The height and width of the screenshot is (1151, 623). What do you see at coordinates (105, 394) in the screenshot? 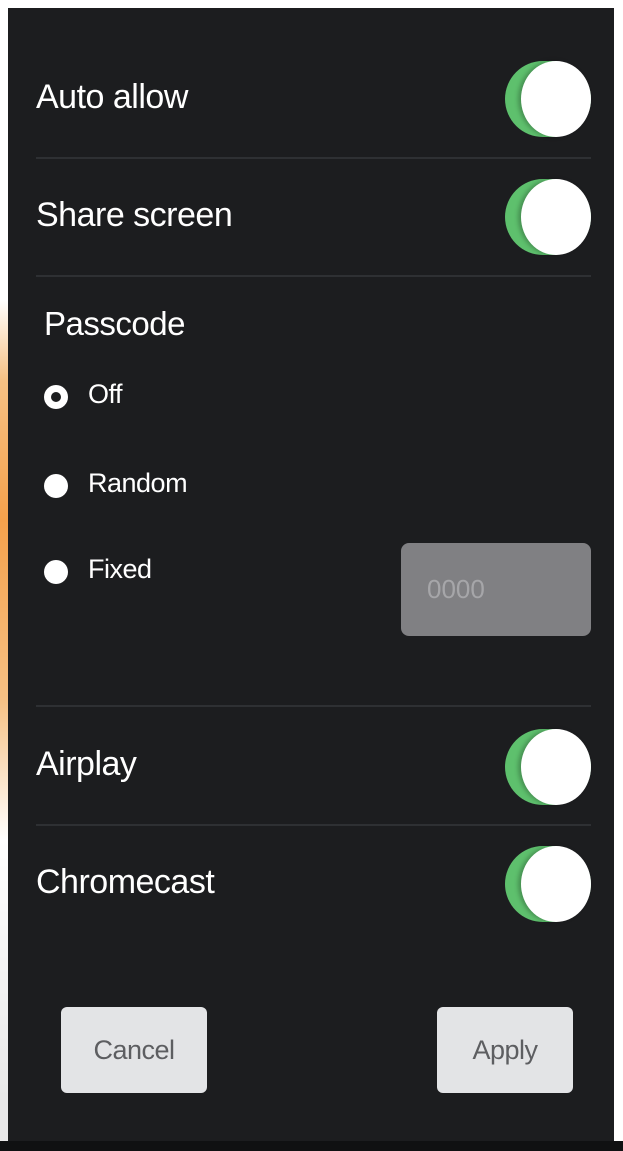
I see `passcode-option-label: Off` at bounding box center [105, 394].